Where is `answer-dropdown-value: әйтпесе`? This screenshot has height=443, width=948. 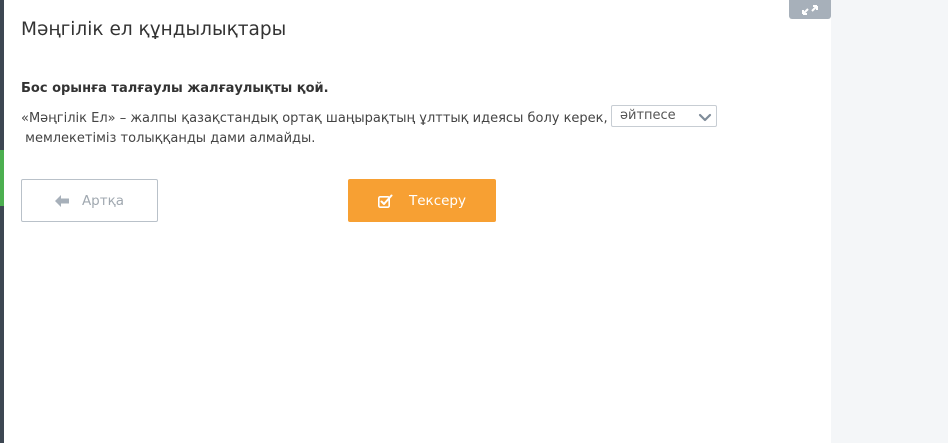
answer-dropdown-value: әйтпесе is located at coordinates (648, 115).